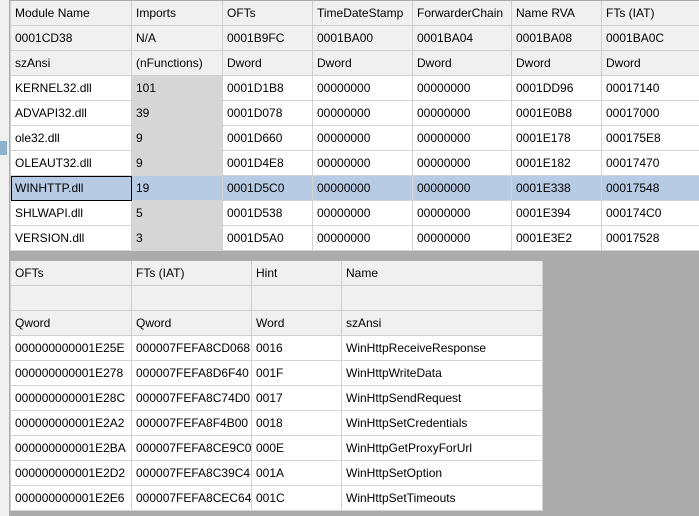 This screenshot has width=699, height=516. I want to click on module-name-cell: OLEAUT32.dll, so click(71, 163).